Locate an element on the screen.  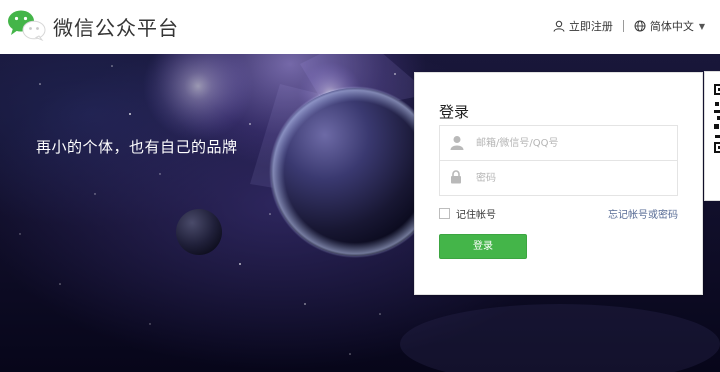
wechat-logo-icon is located at coordinates (27, 25).